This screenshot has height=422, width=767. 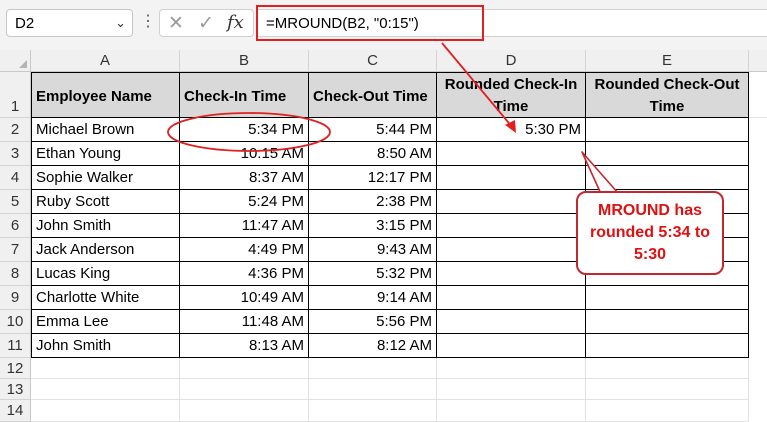 What do you see at coordinates (105, 154) in the screenshot?
I see `table-cell-name: Ethan Young` at bounding box center [105, 154].